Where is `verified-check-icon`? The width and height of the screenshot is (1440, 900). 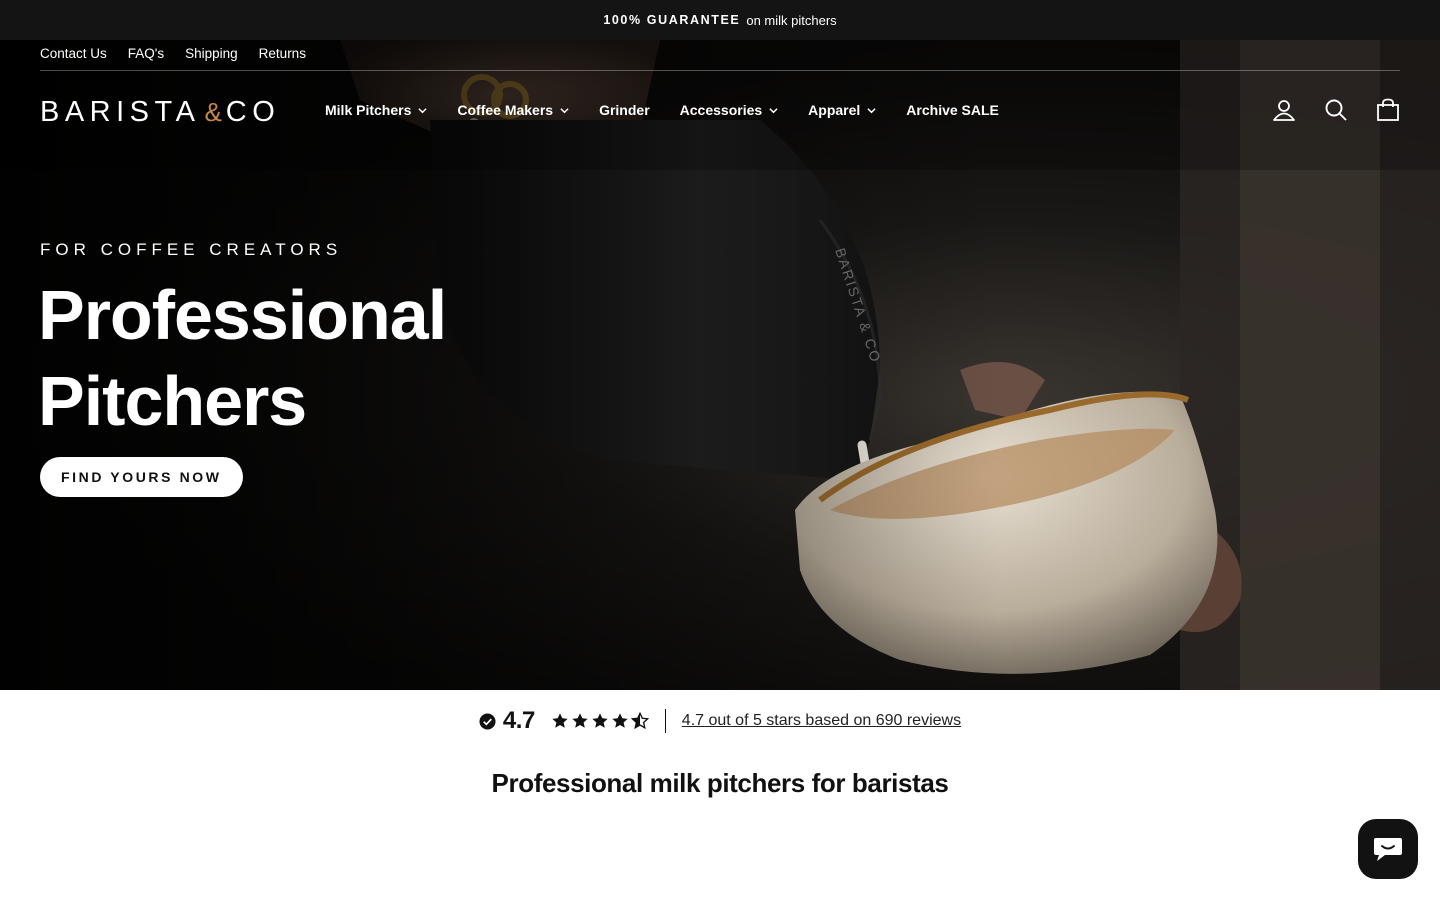 verified-check-icon is located at coordinates (487, 721).